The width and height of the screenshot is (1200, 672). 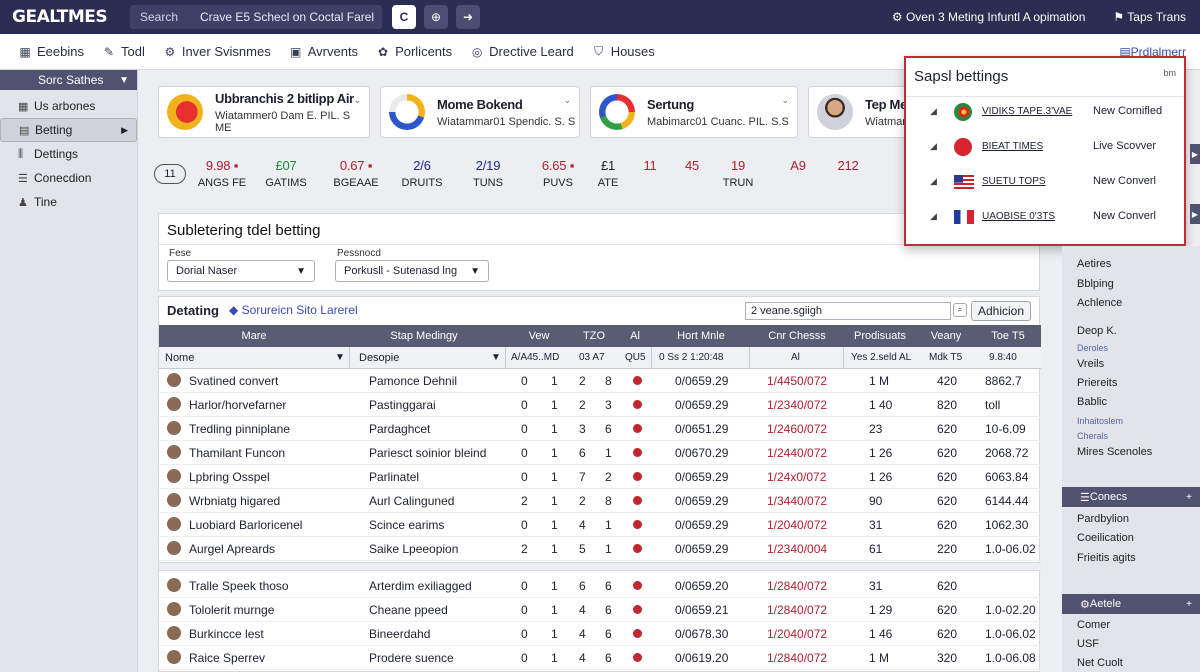 What do you see at coordinates (216, 51) in the screenshot?
I see `nav-item-inver: ⚙ Inver Svisnmes` at bounding box center [216, 51].